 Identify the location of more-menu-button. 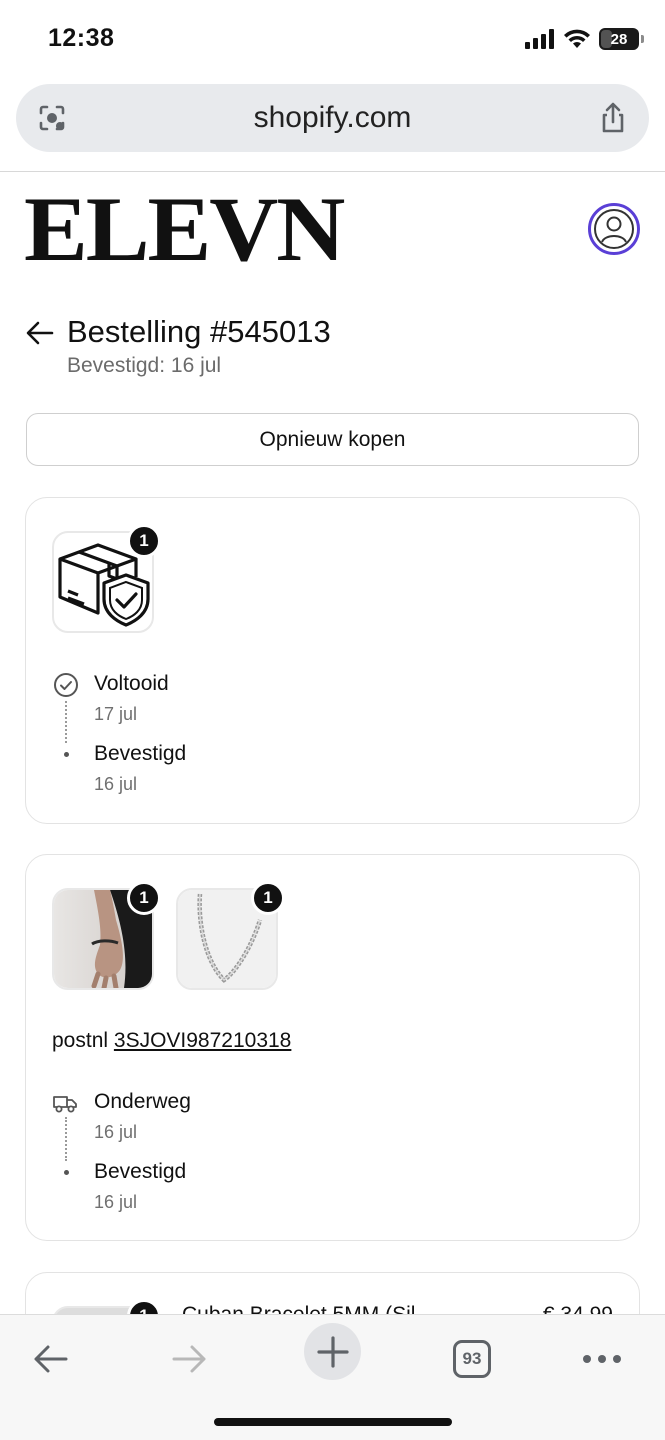
(602, 1359).